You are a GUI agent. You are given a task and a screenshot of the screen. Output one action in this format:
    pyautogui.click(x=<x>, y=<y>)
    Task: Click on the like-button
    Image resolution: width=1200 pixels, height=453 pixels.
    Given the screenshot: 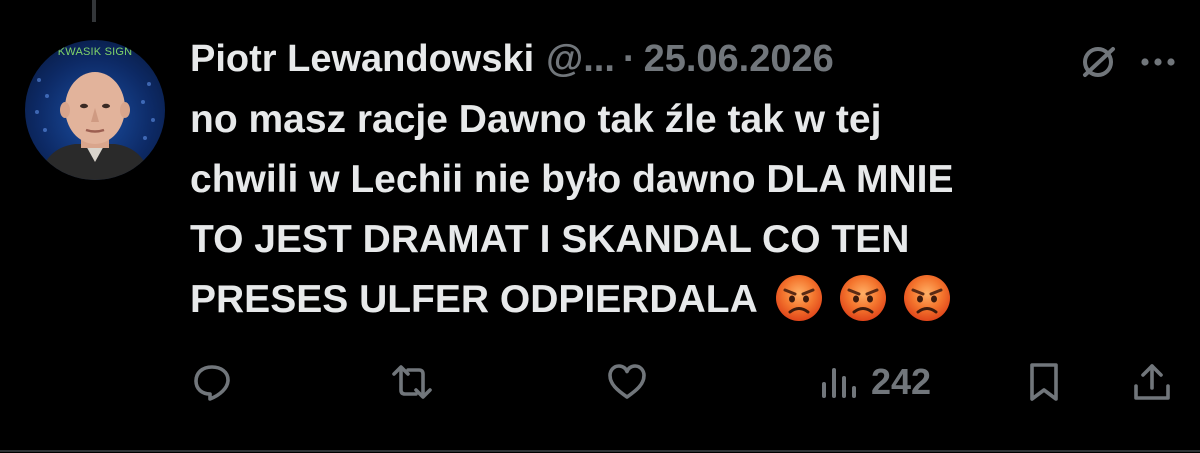 What is the action you would take?
    pyautogui.click(x=627, y=382)
    